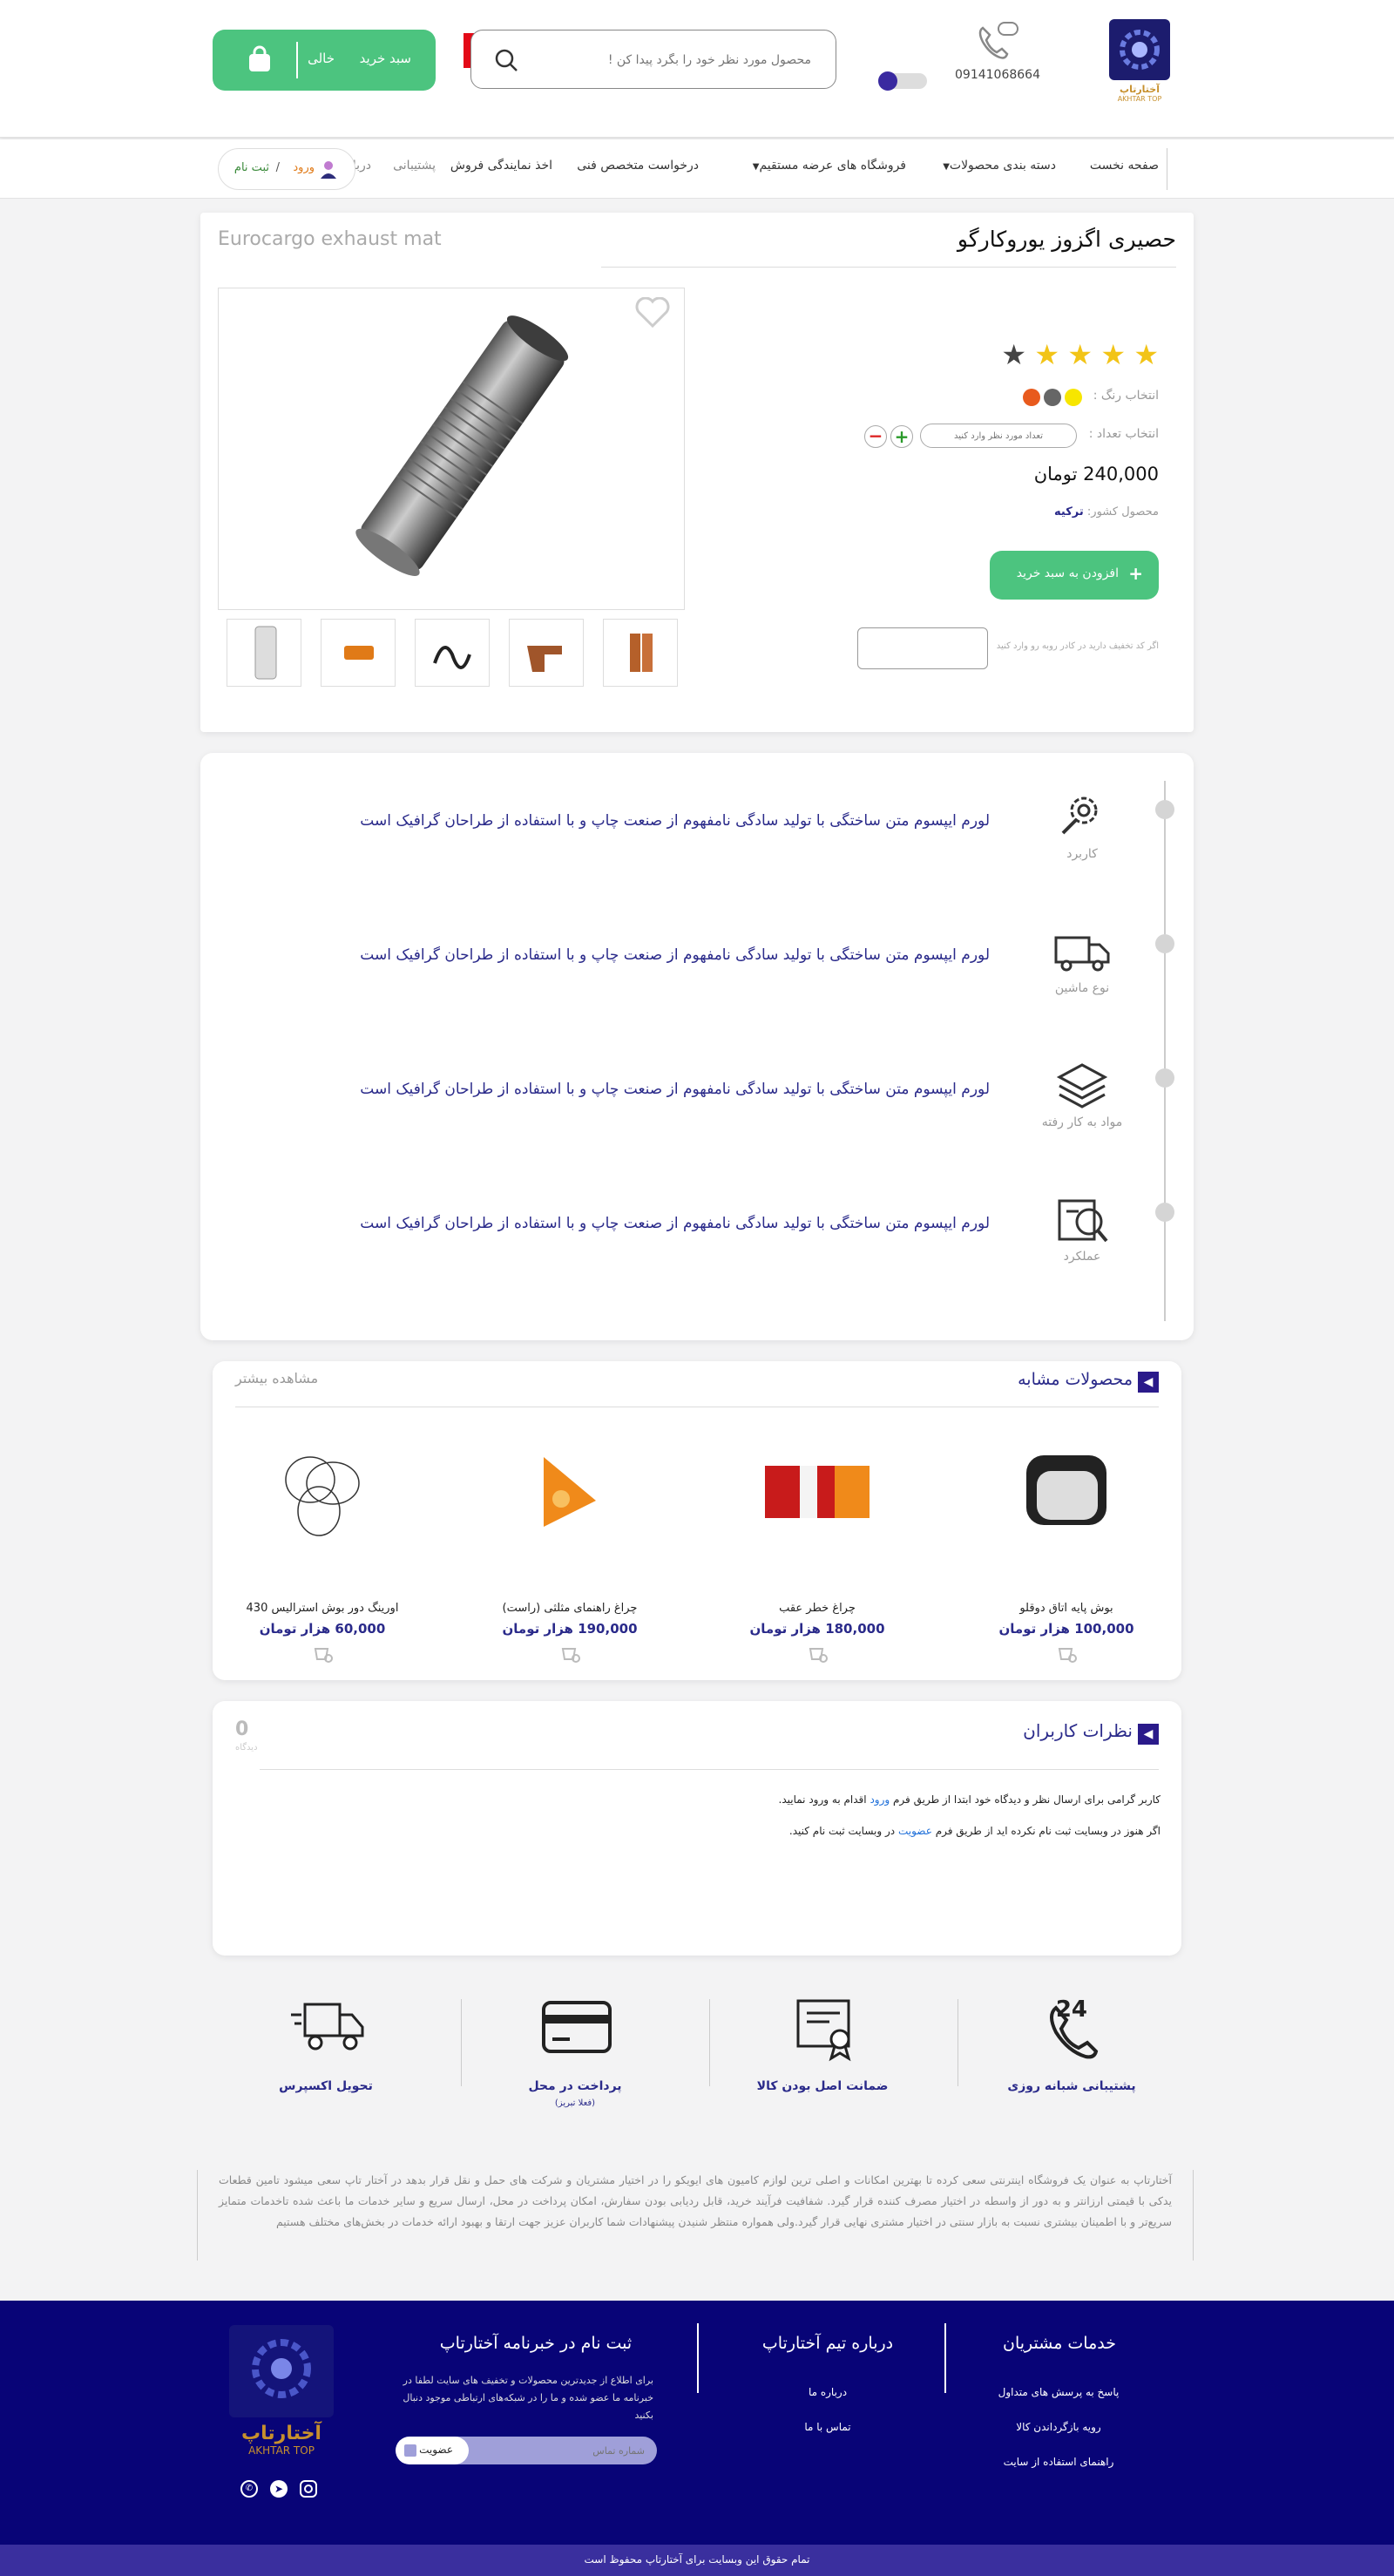  I want to click on section-divider, so click(709, 1770).